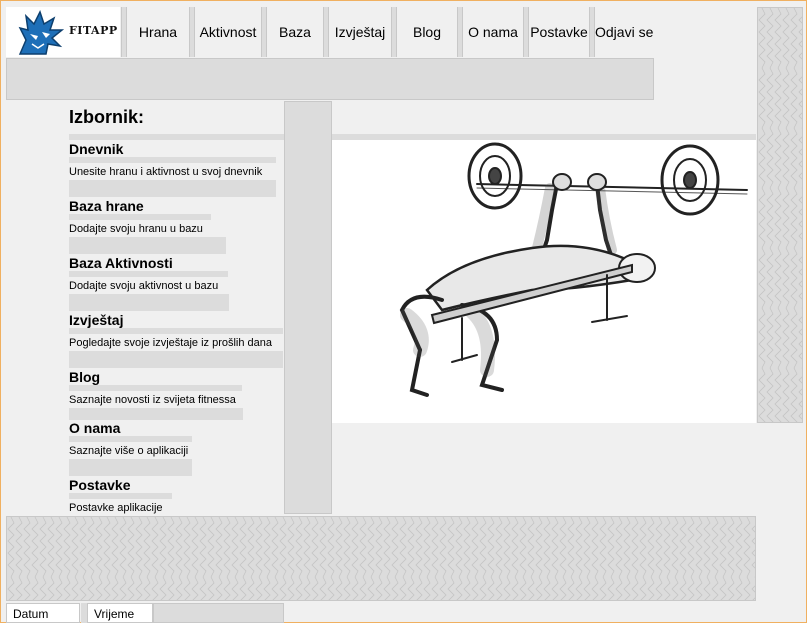  Describe the element at coordinates (84, 377) in the screenshot. I see `menu-item-blog: Blog` at that location.